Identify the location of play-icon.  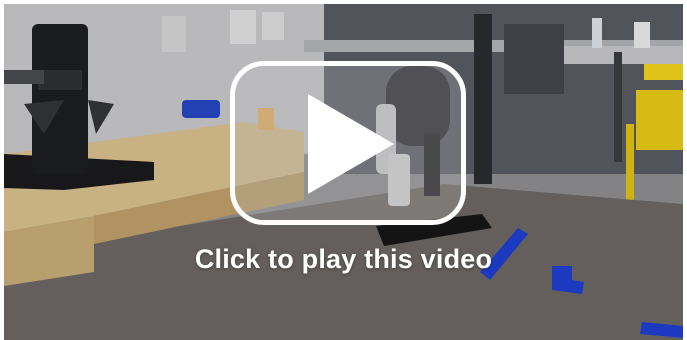
(351, 144).